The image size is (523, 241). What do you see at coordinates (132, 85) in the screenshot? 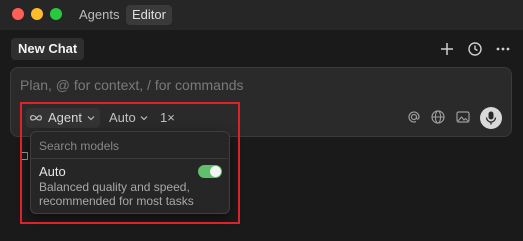
I see `chat-input-placeholder: Plan, @ for context, / for commands` at bounding box center [132, 85].